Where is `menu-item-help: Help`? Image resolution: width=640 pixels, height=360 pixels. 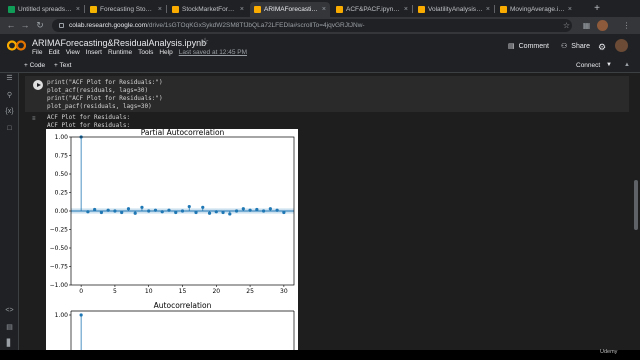
menu-item-help: Help is located at coordinates (165, 52).